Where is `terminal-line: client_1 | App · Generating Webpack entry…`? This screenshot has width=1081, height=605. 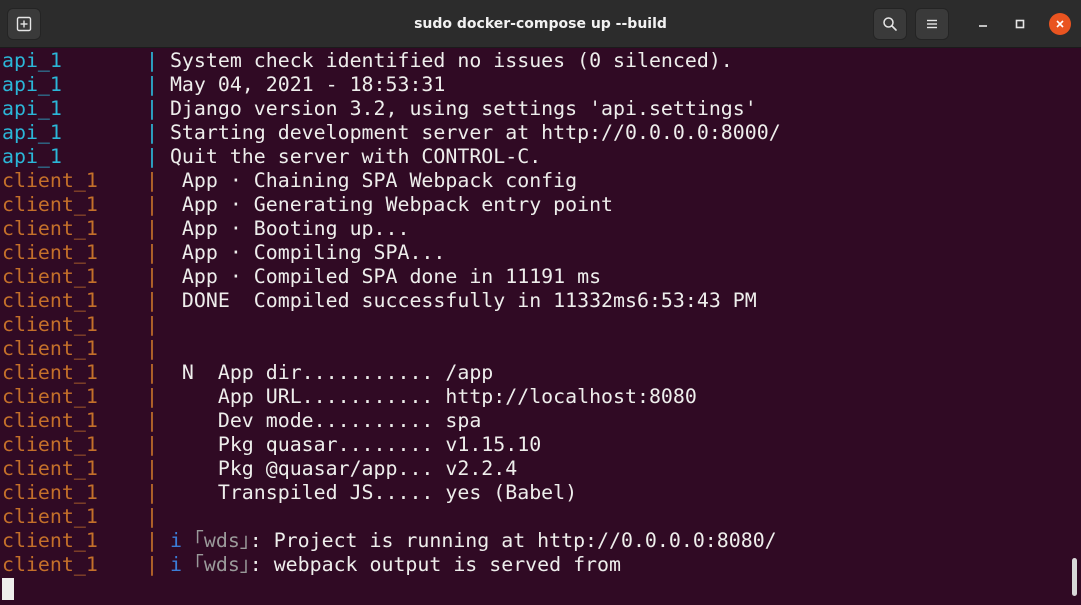
terminal-line: client_1 | App · Generating Webpack entry… is located at coordinates (391, 205).